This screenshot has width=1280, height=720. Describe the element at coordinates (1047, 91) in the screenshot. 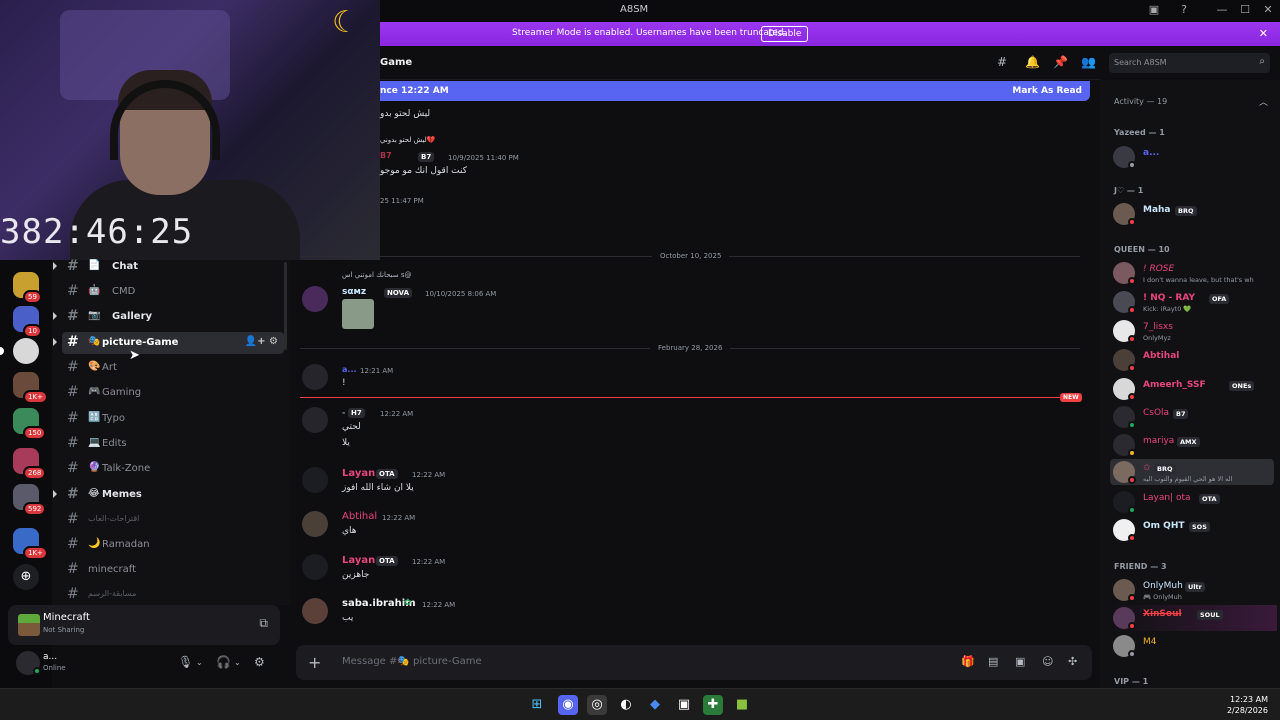

I see `mark-as-read-button: Mark As Read` at that location.